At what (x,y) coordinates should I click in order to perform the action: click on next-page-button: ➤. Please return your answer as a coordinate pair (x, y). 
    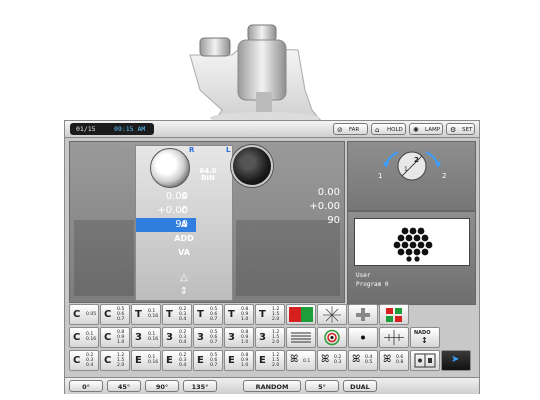
    Looking at the image, I should click on (456, 360).